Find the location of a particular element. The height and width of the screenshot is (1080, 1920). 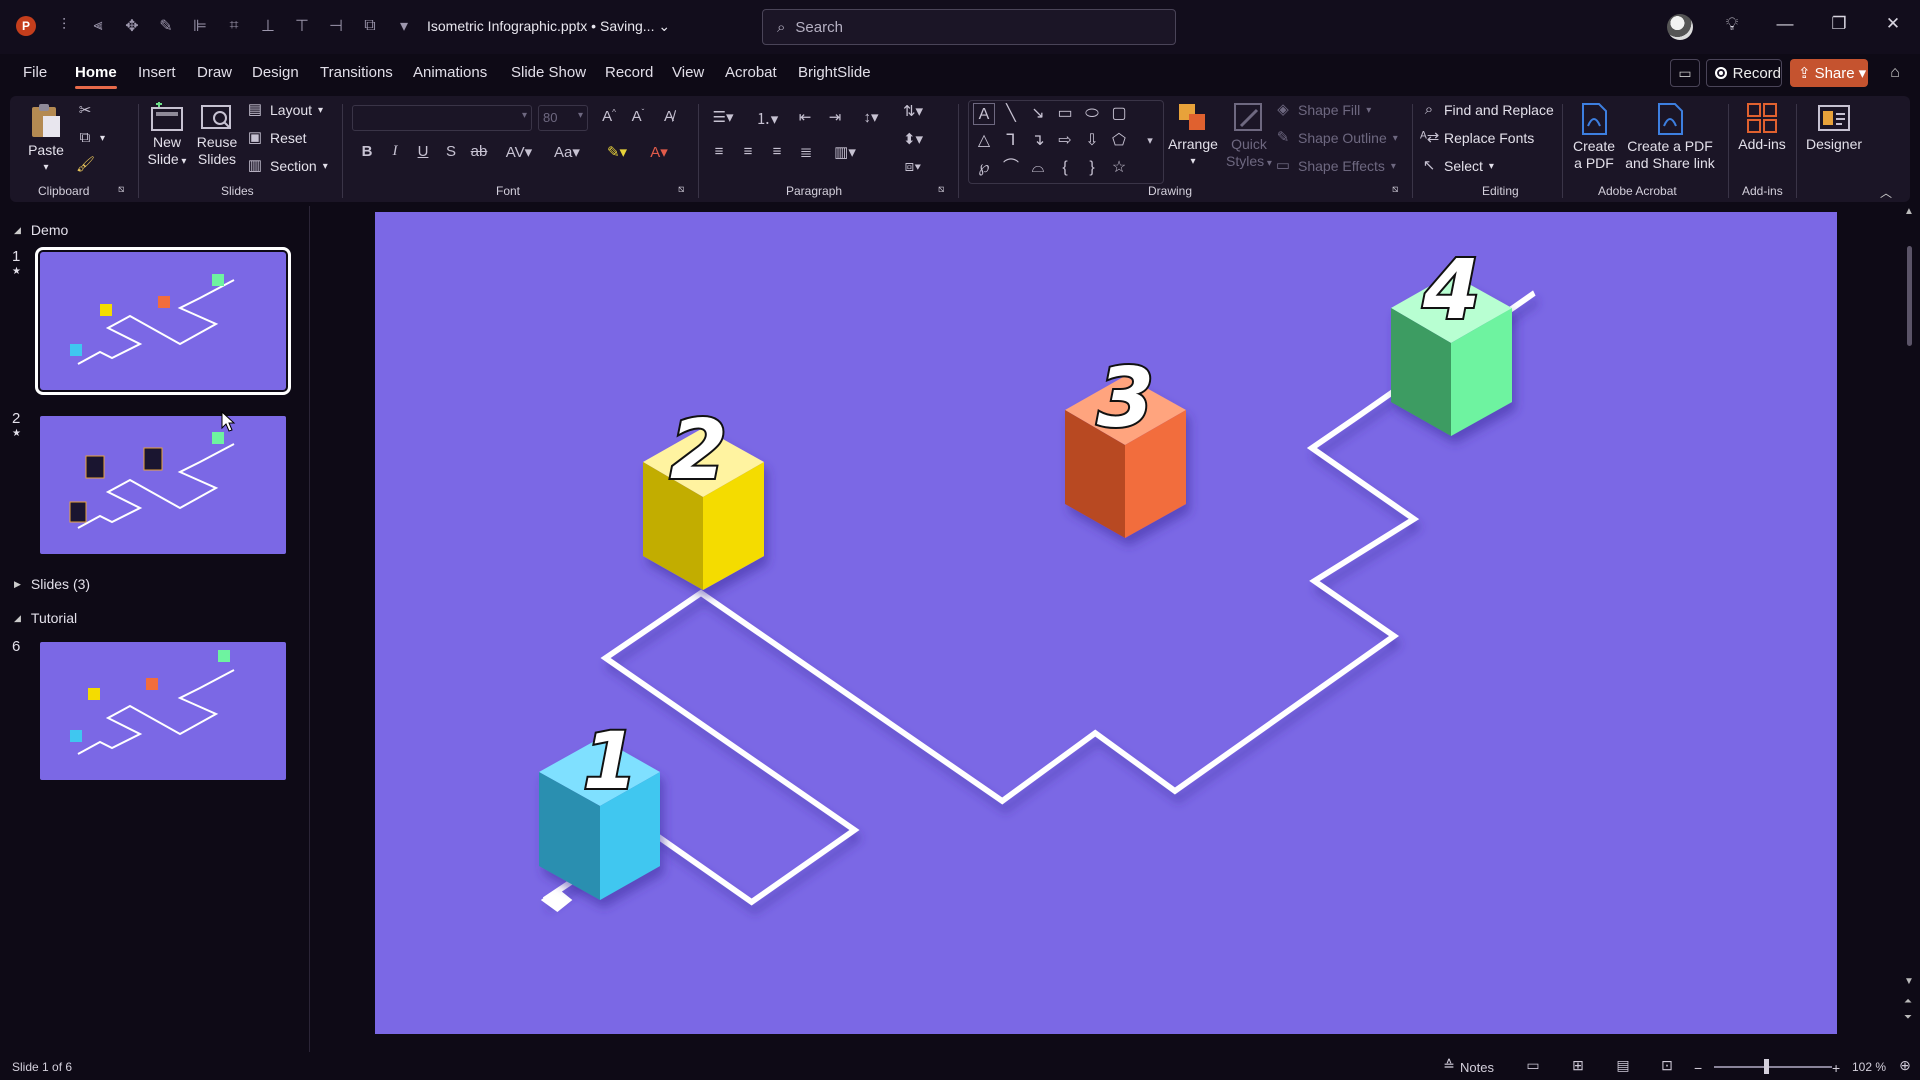

normal-view-icon: ▭ is located at coordinates (1533, 1067).